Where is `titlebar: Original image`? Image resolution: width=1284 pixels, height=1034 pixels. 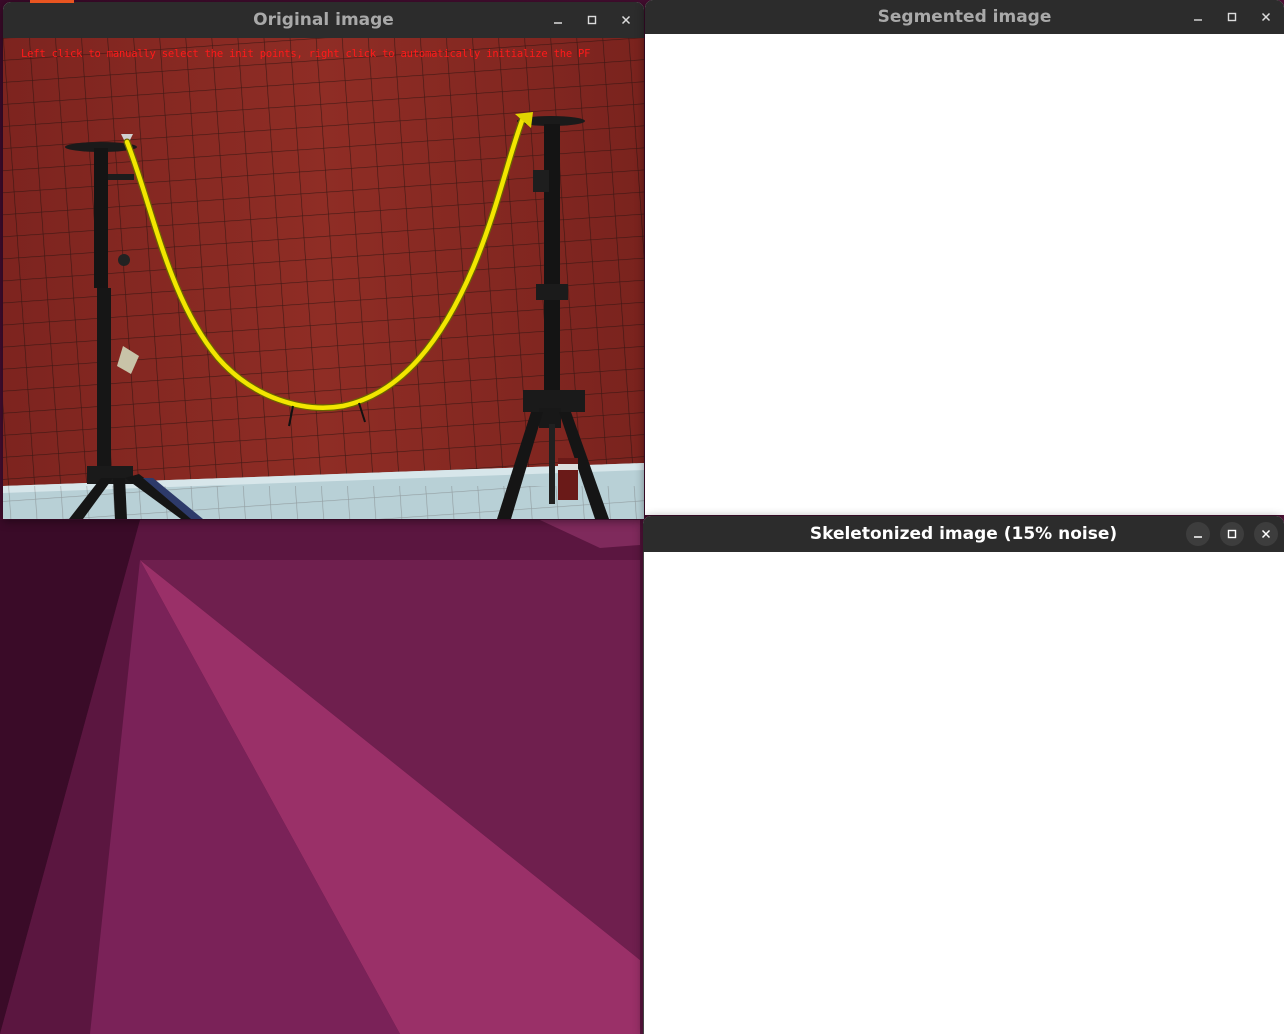
titlebar: Original image is located at coordinates (323, 20).